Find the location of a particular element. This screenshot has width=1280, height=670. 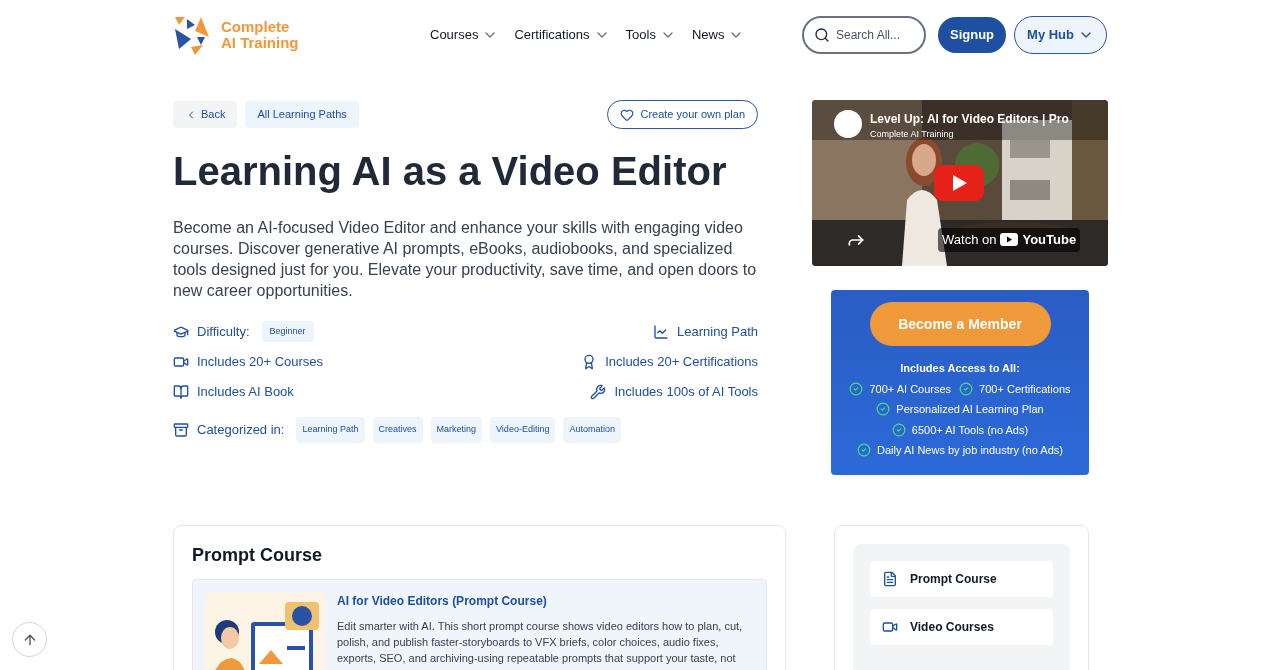

video-player: Level Up: AI for Video Editors | Pro Complete AI Training Watch on YouTube is located at coordinates (960, 183).